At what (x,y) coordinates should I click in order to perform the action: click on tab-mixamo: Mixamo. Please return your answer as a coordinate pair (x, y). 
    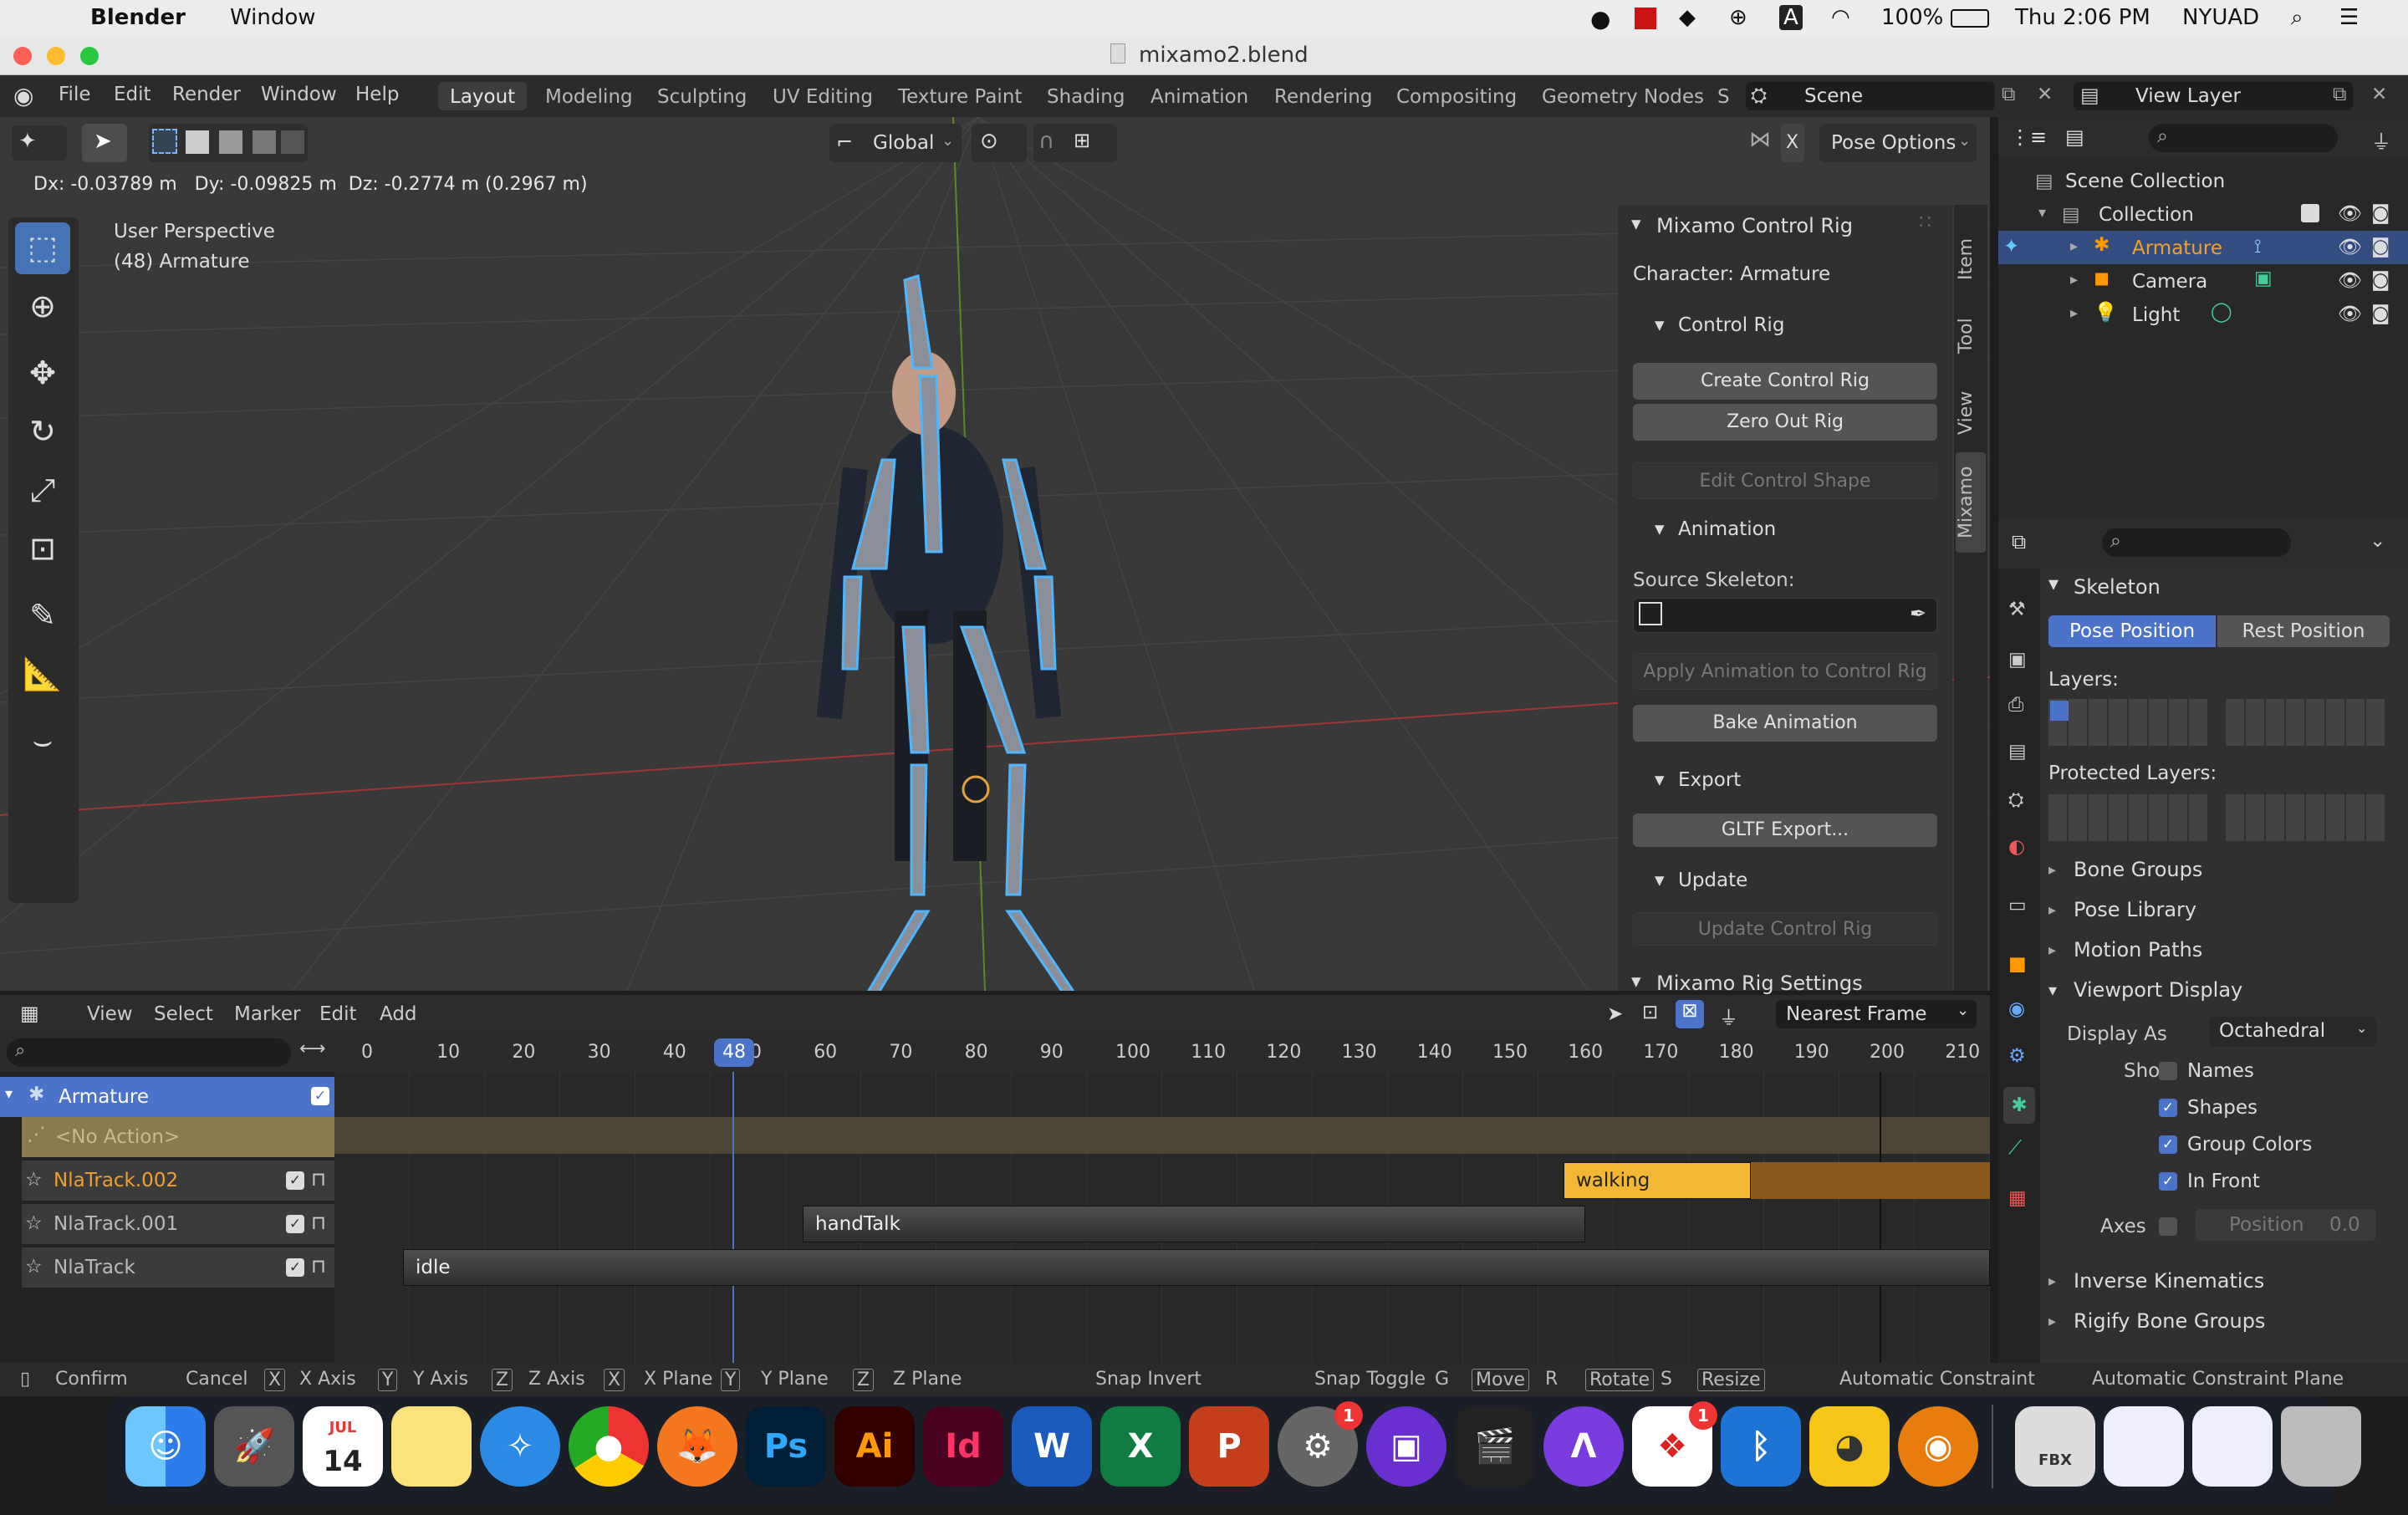
    Looking at the image, I should click on (1971, 502).